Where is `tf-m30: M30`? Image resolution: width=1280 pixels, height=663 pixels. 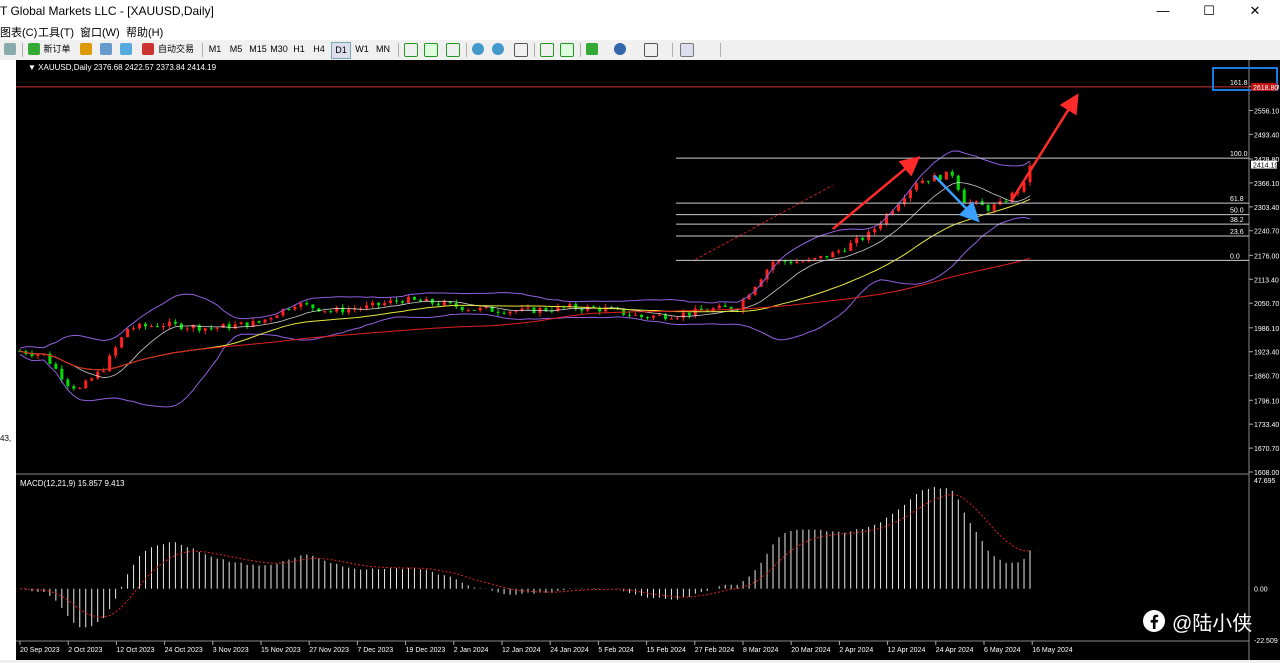 tf-m30: M30 is located at coordinates (279, 49).